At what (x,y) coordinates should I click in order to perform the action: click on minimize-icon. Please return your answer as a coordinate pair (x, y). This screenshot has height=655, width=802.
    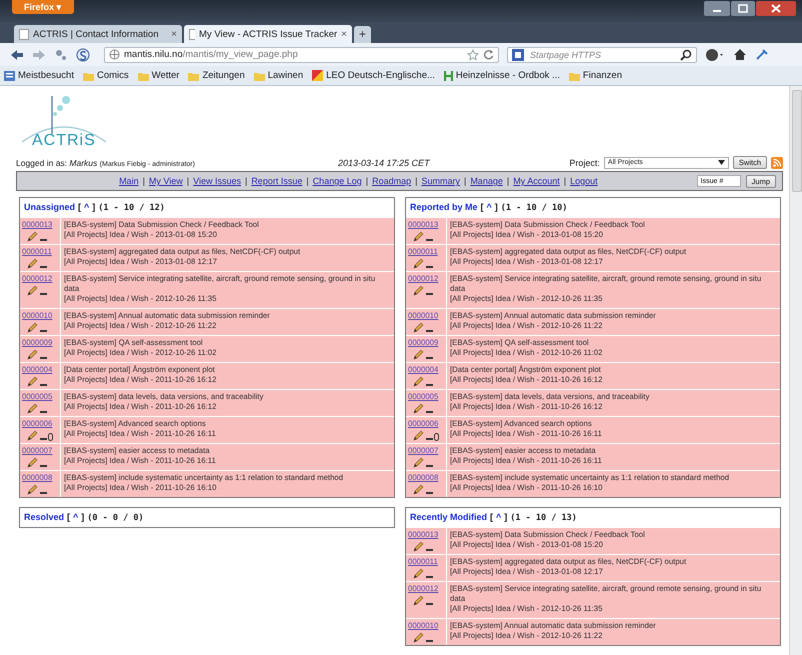
    Looking at the image, I should click on (717, 8).